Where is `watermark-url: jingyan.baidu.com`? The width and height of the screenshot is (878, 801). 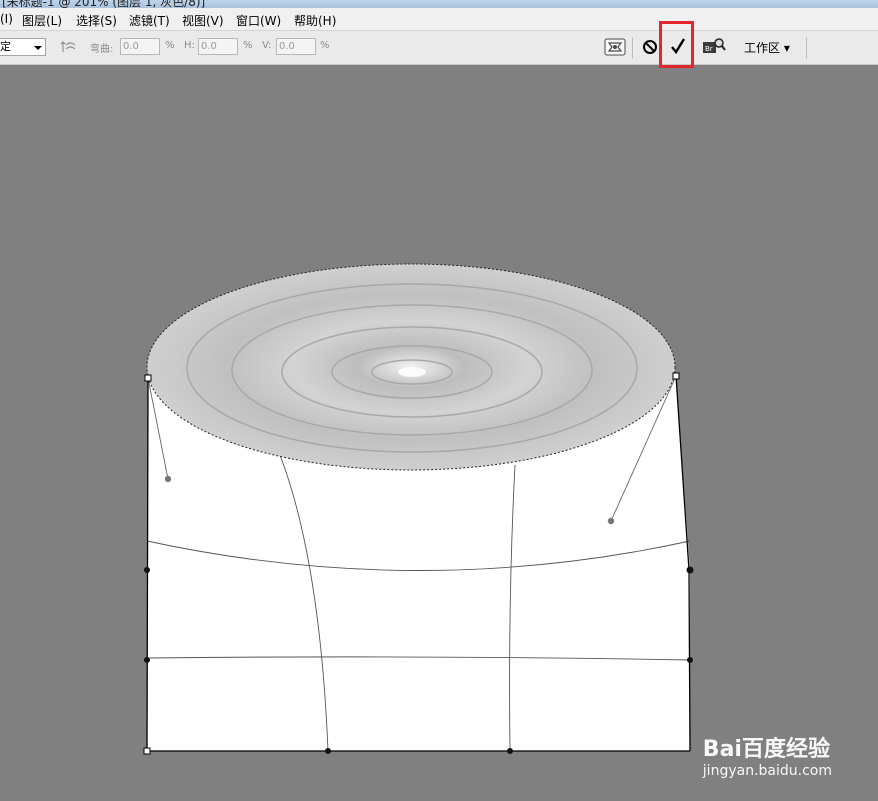 watermark-url: jingyan.baidu.com is located at coordinates (767, 771).